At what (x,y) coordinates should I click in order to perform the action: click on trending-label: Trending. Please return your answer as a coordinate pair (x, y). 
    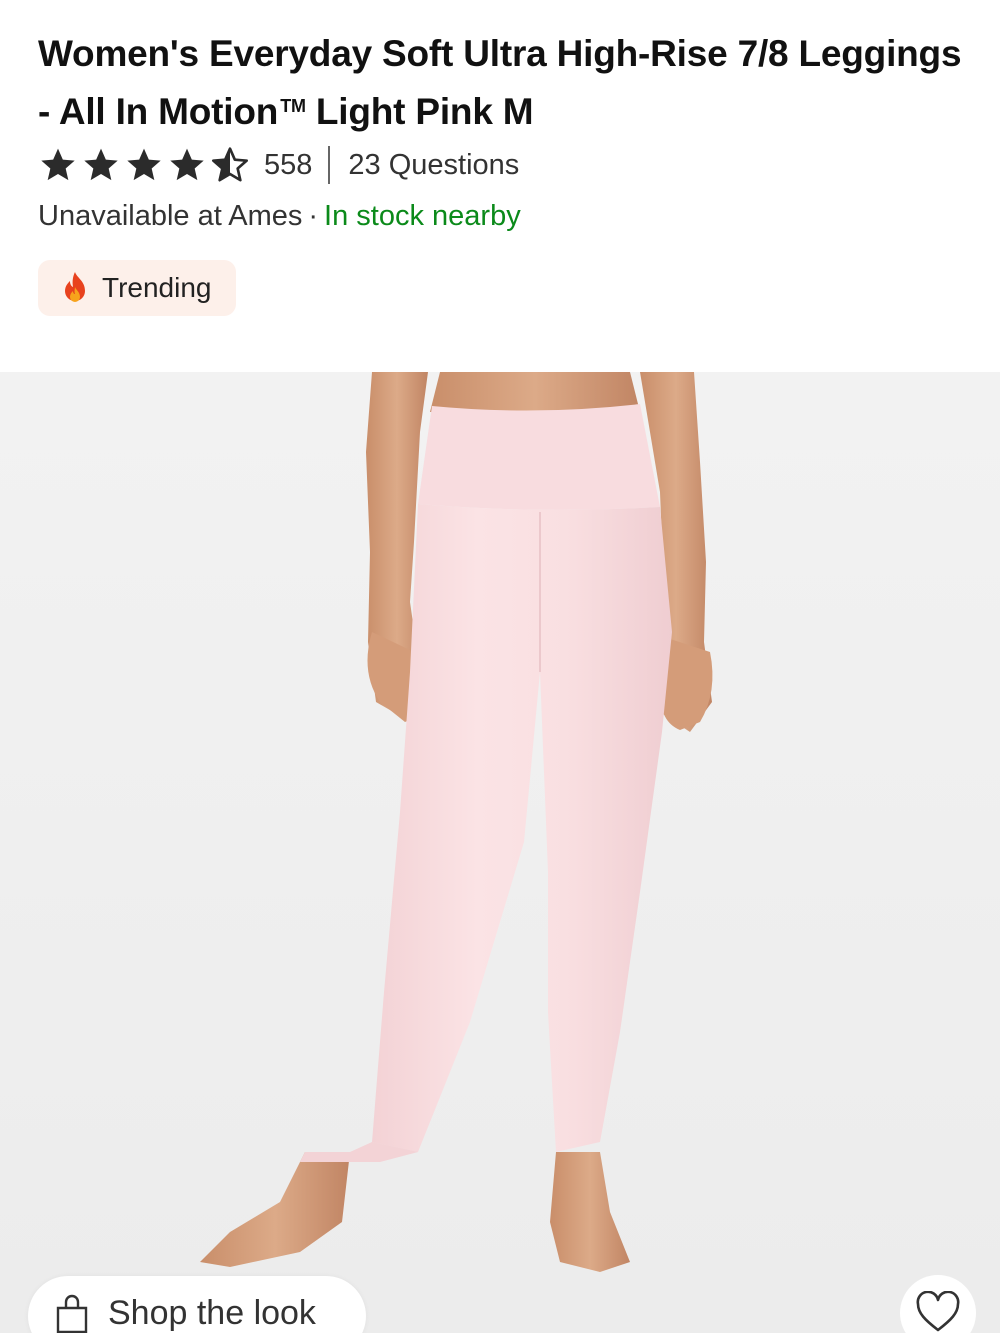
    Looking at the image, I should click on (157, 287).